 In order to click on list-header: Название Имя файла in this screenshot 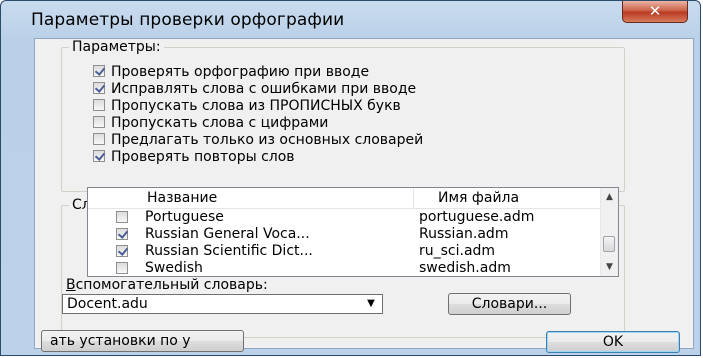, I will do `click(344, 198)`.